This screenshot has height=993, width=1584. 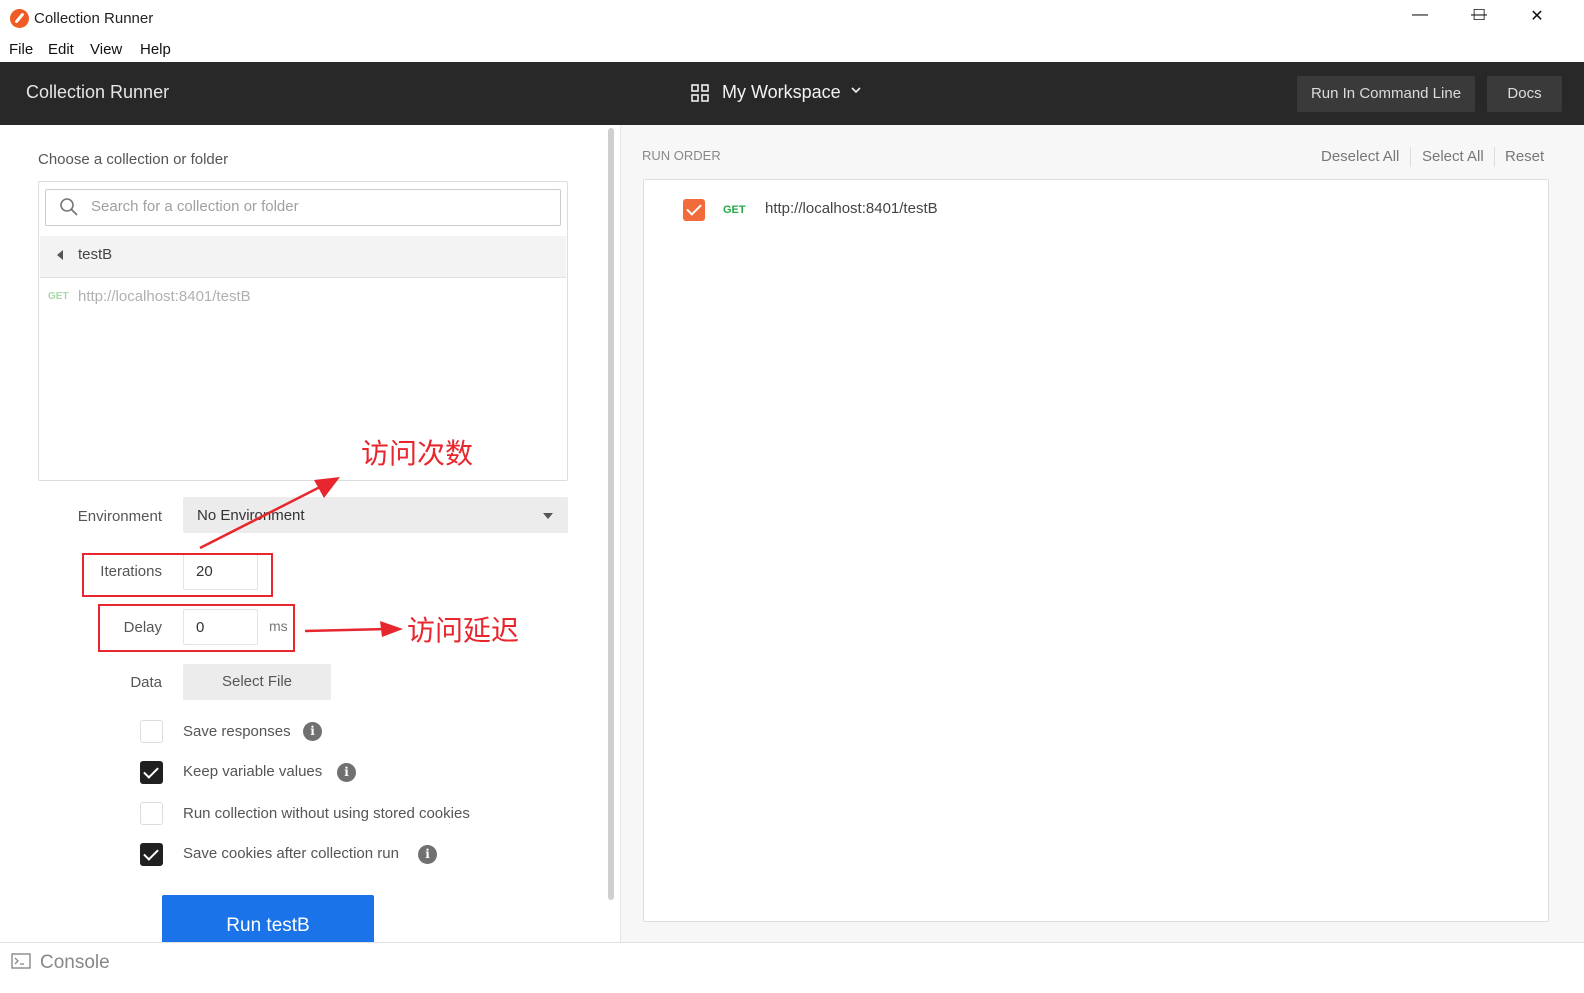 I want to click on select-all-link: Select All, so click(x=1453, y=156).